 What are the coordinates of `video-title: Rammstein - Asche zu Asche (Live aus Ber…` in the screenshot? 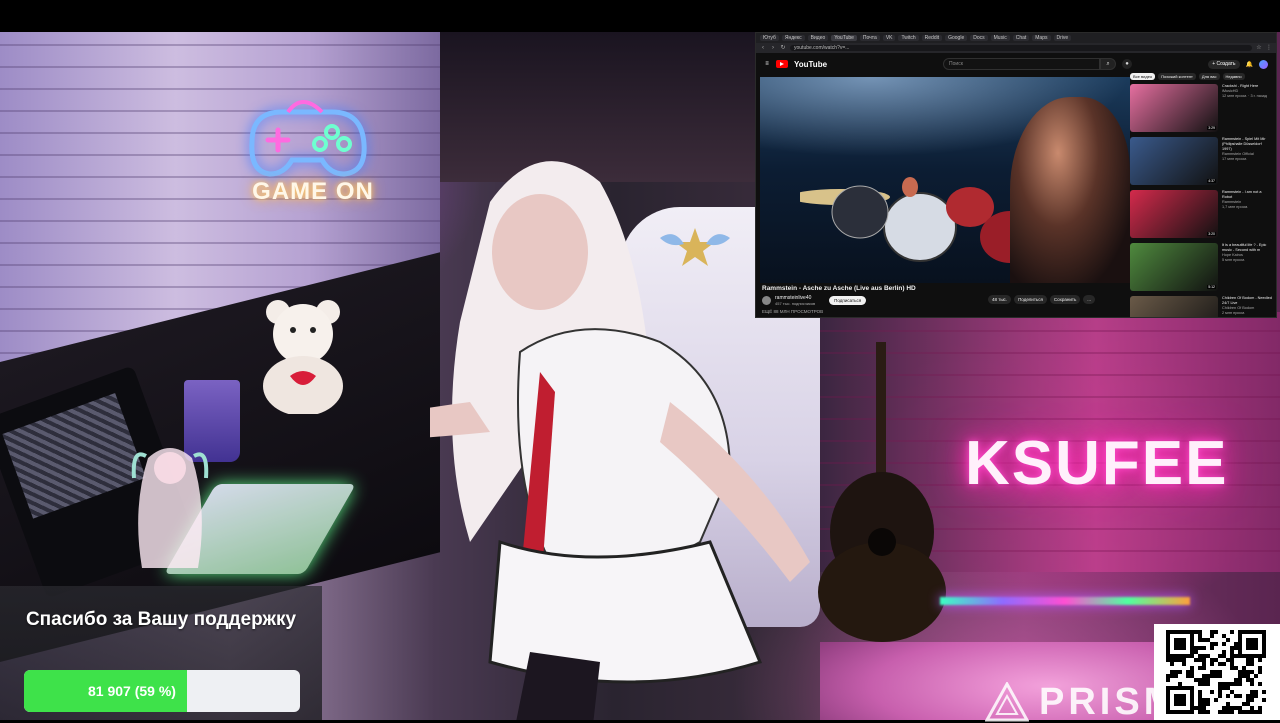 It's located at (839, 288).